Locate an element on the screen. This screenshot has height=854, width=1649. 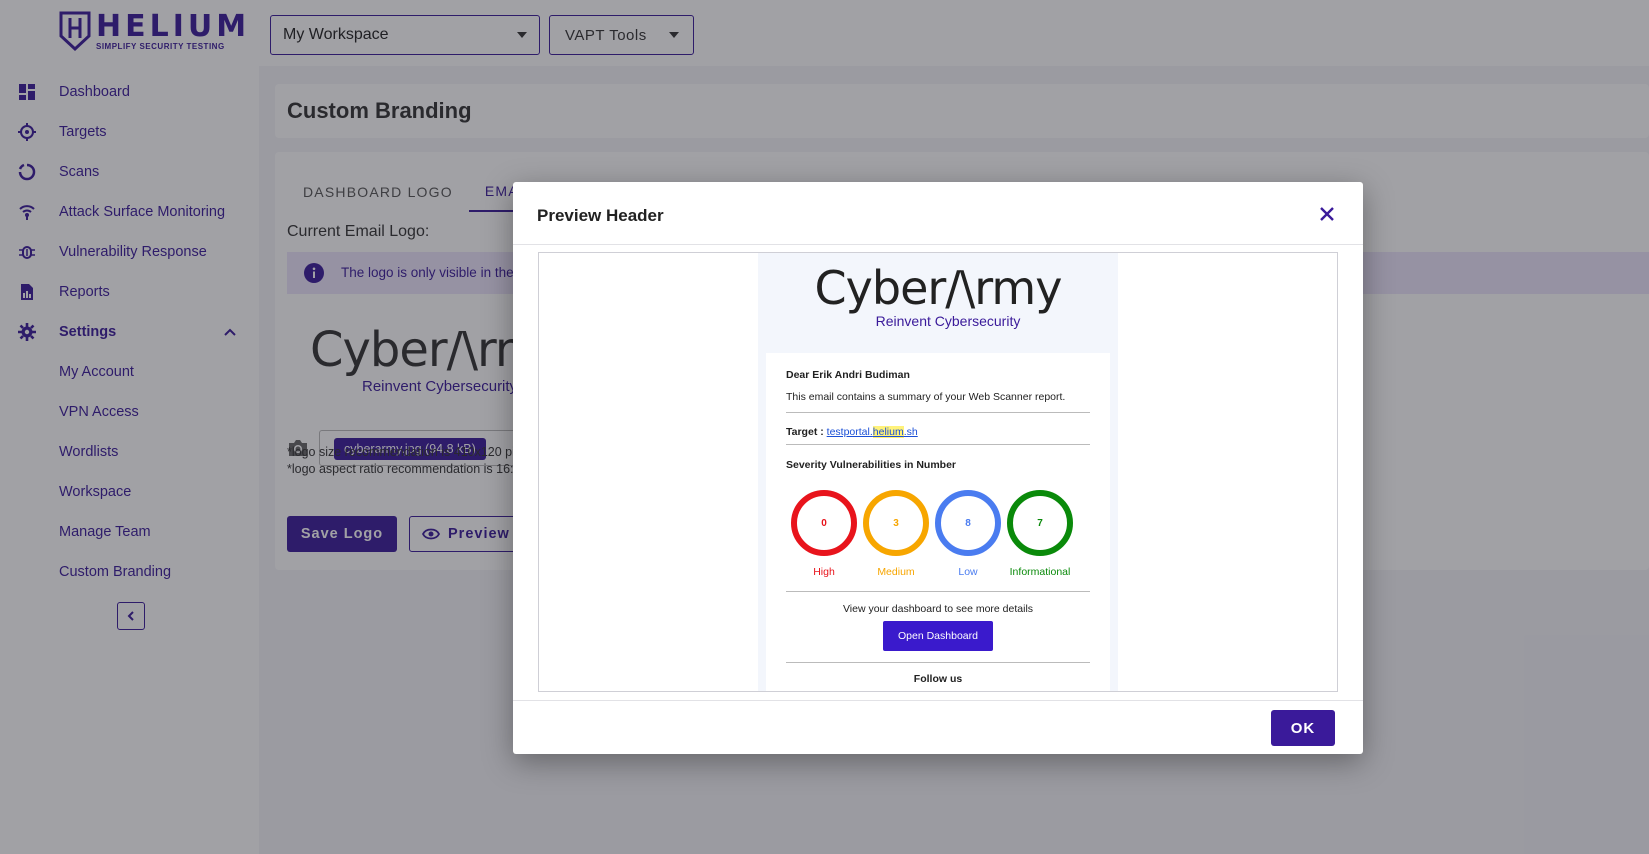
email-logo: Cyber/\rmy Reinvent Cybersecurity is located at coordinates (938, 296).